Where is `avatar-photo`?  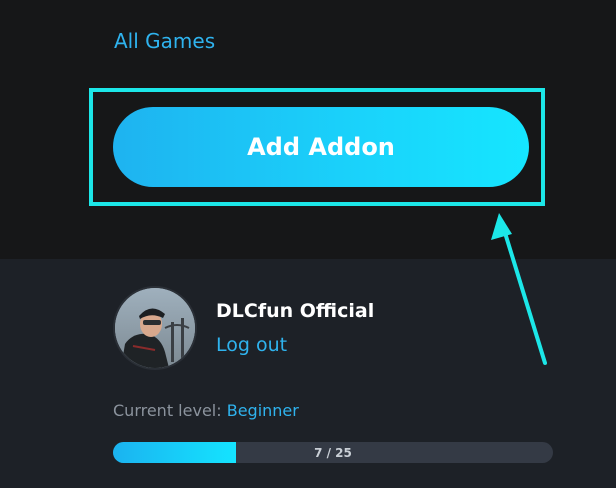
avatar-photo is located at coordinates (155, 328).